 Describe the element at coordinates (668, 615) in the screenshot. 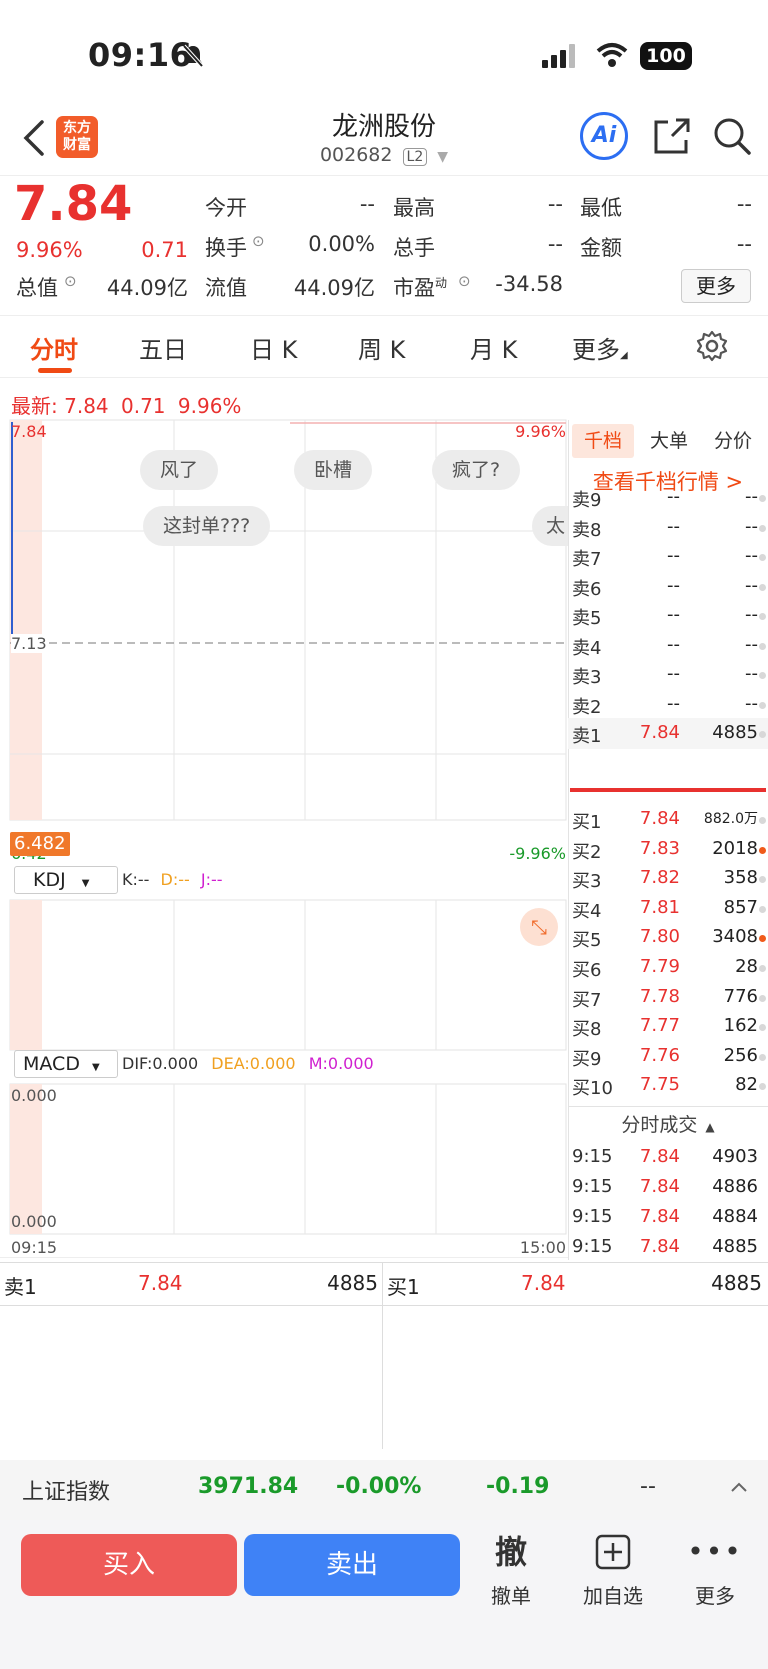

I see `ask-level-row: 卖5 -- --` at that location.